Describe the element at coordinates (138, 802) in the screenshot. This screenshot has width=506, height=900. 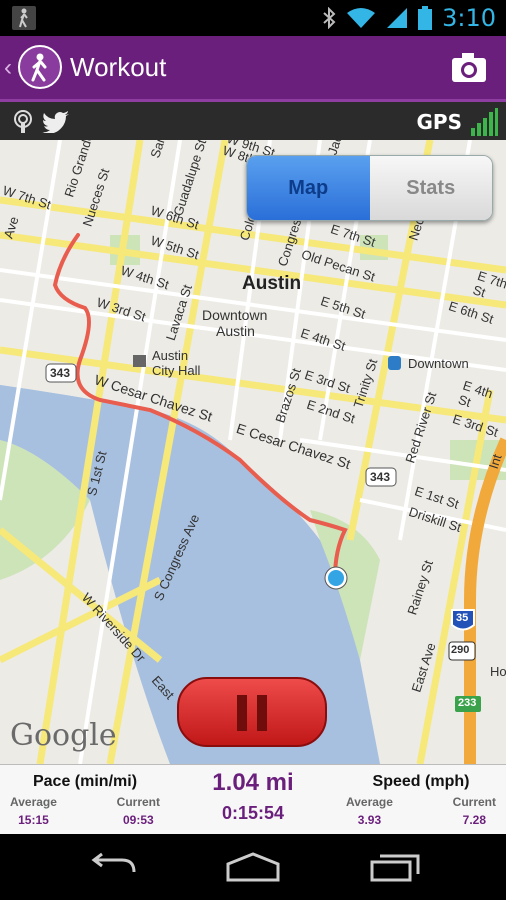
I see `pace-cur-label: Current` at that location.